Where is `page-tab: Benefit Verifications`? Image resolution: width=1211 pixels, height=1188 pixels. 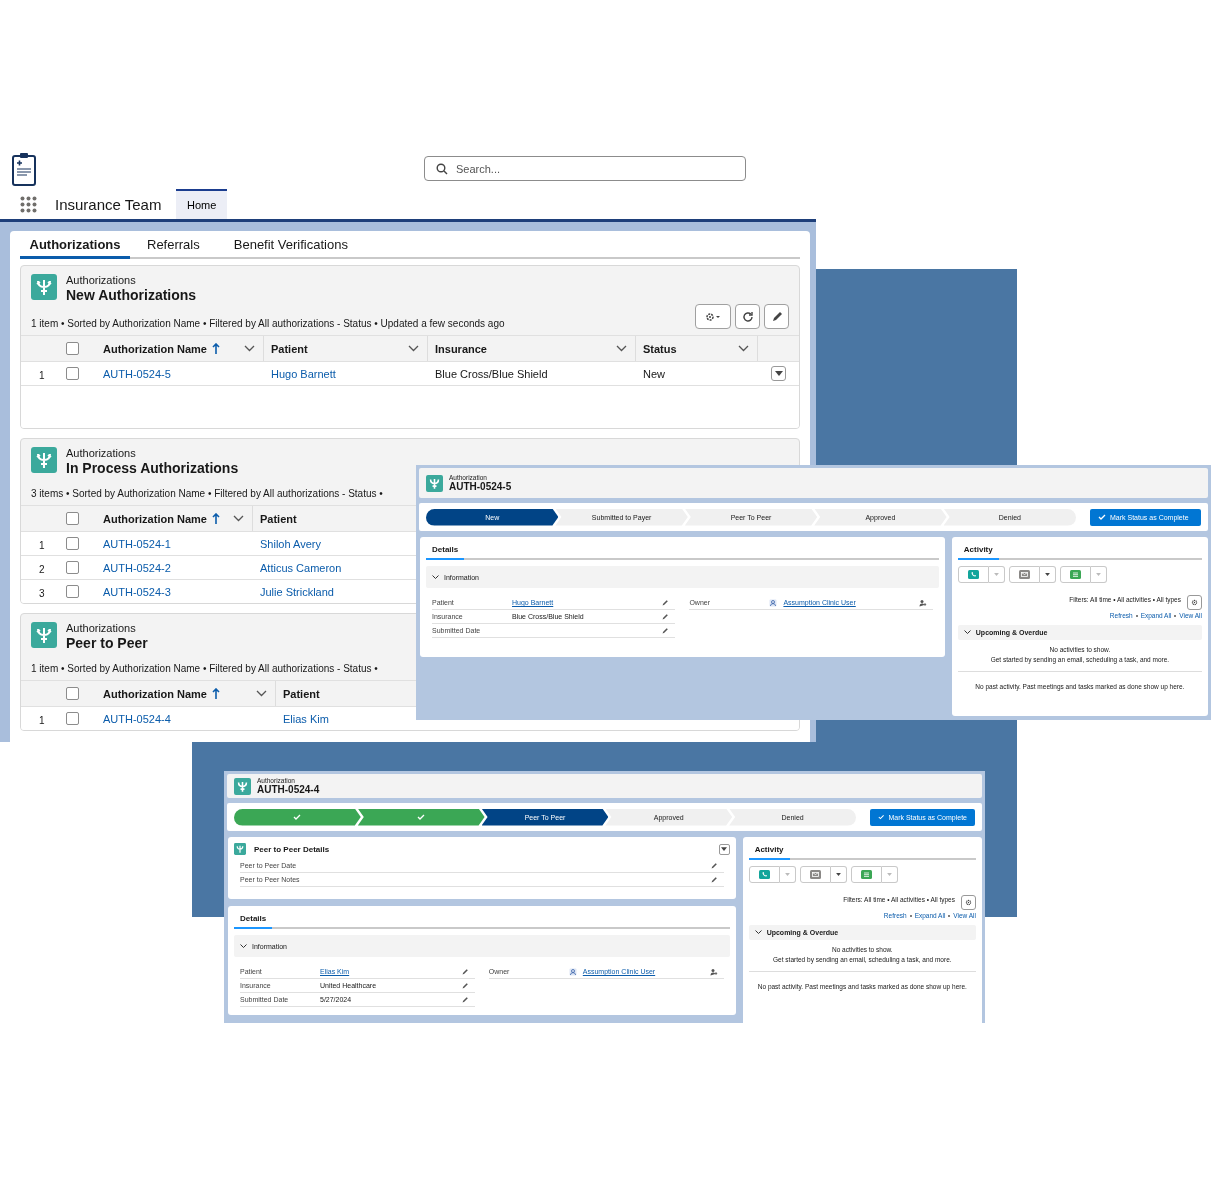 page-tab: Benefit Verifications is located at coordinates (290, 247).